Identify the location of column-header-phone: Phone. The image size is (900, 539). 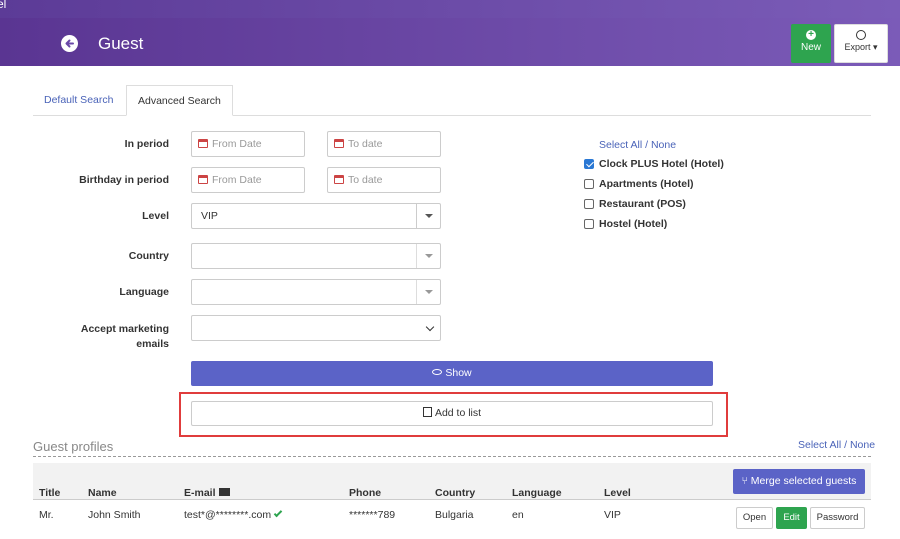
(365, 493).